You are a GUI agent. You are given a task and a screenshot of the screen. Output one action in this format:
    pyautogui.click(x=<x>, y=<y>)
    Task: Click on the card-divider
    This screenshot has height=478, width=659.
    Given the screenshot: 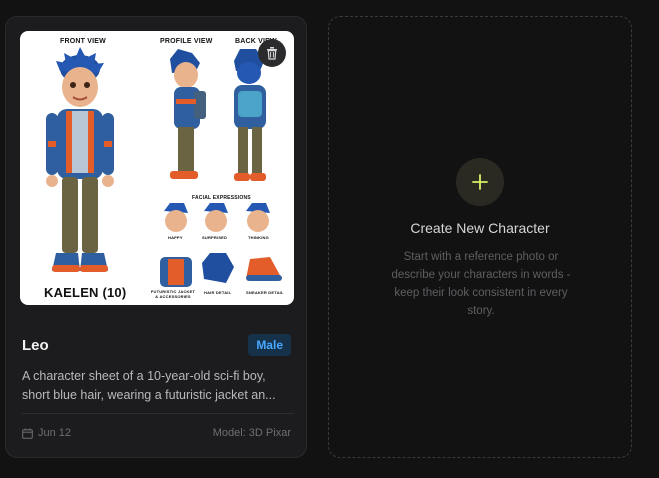 What is the action you would take?
    pyautogui.click(x=158, y=413)
    